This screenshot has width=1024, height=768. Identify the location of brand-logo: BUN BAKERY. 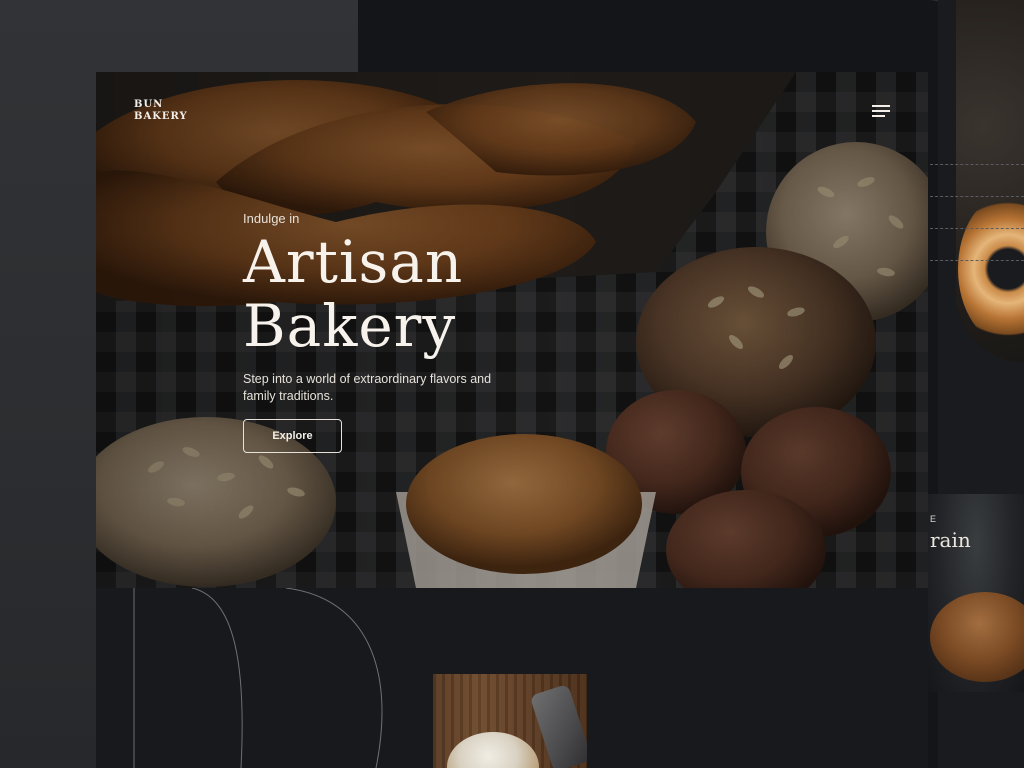
(161, 111).